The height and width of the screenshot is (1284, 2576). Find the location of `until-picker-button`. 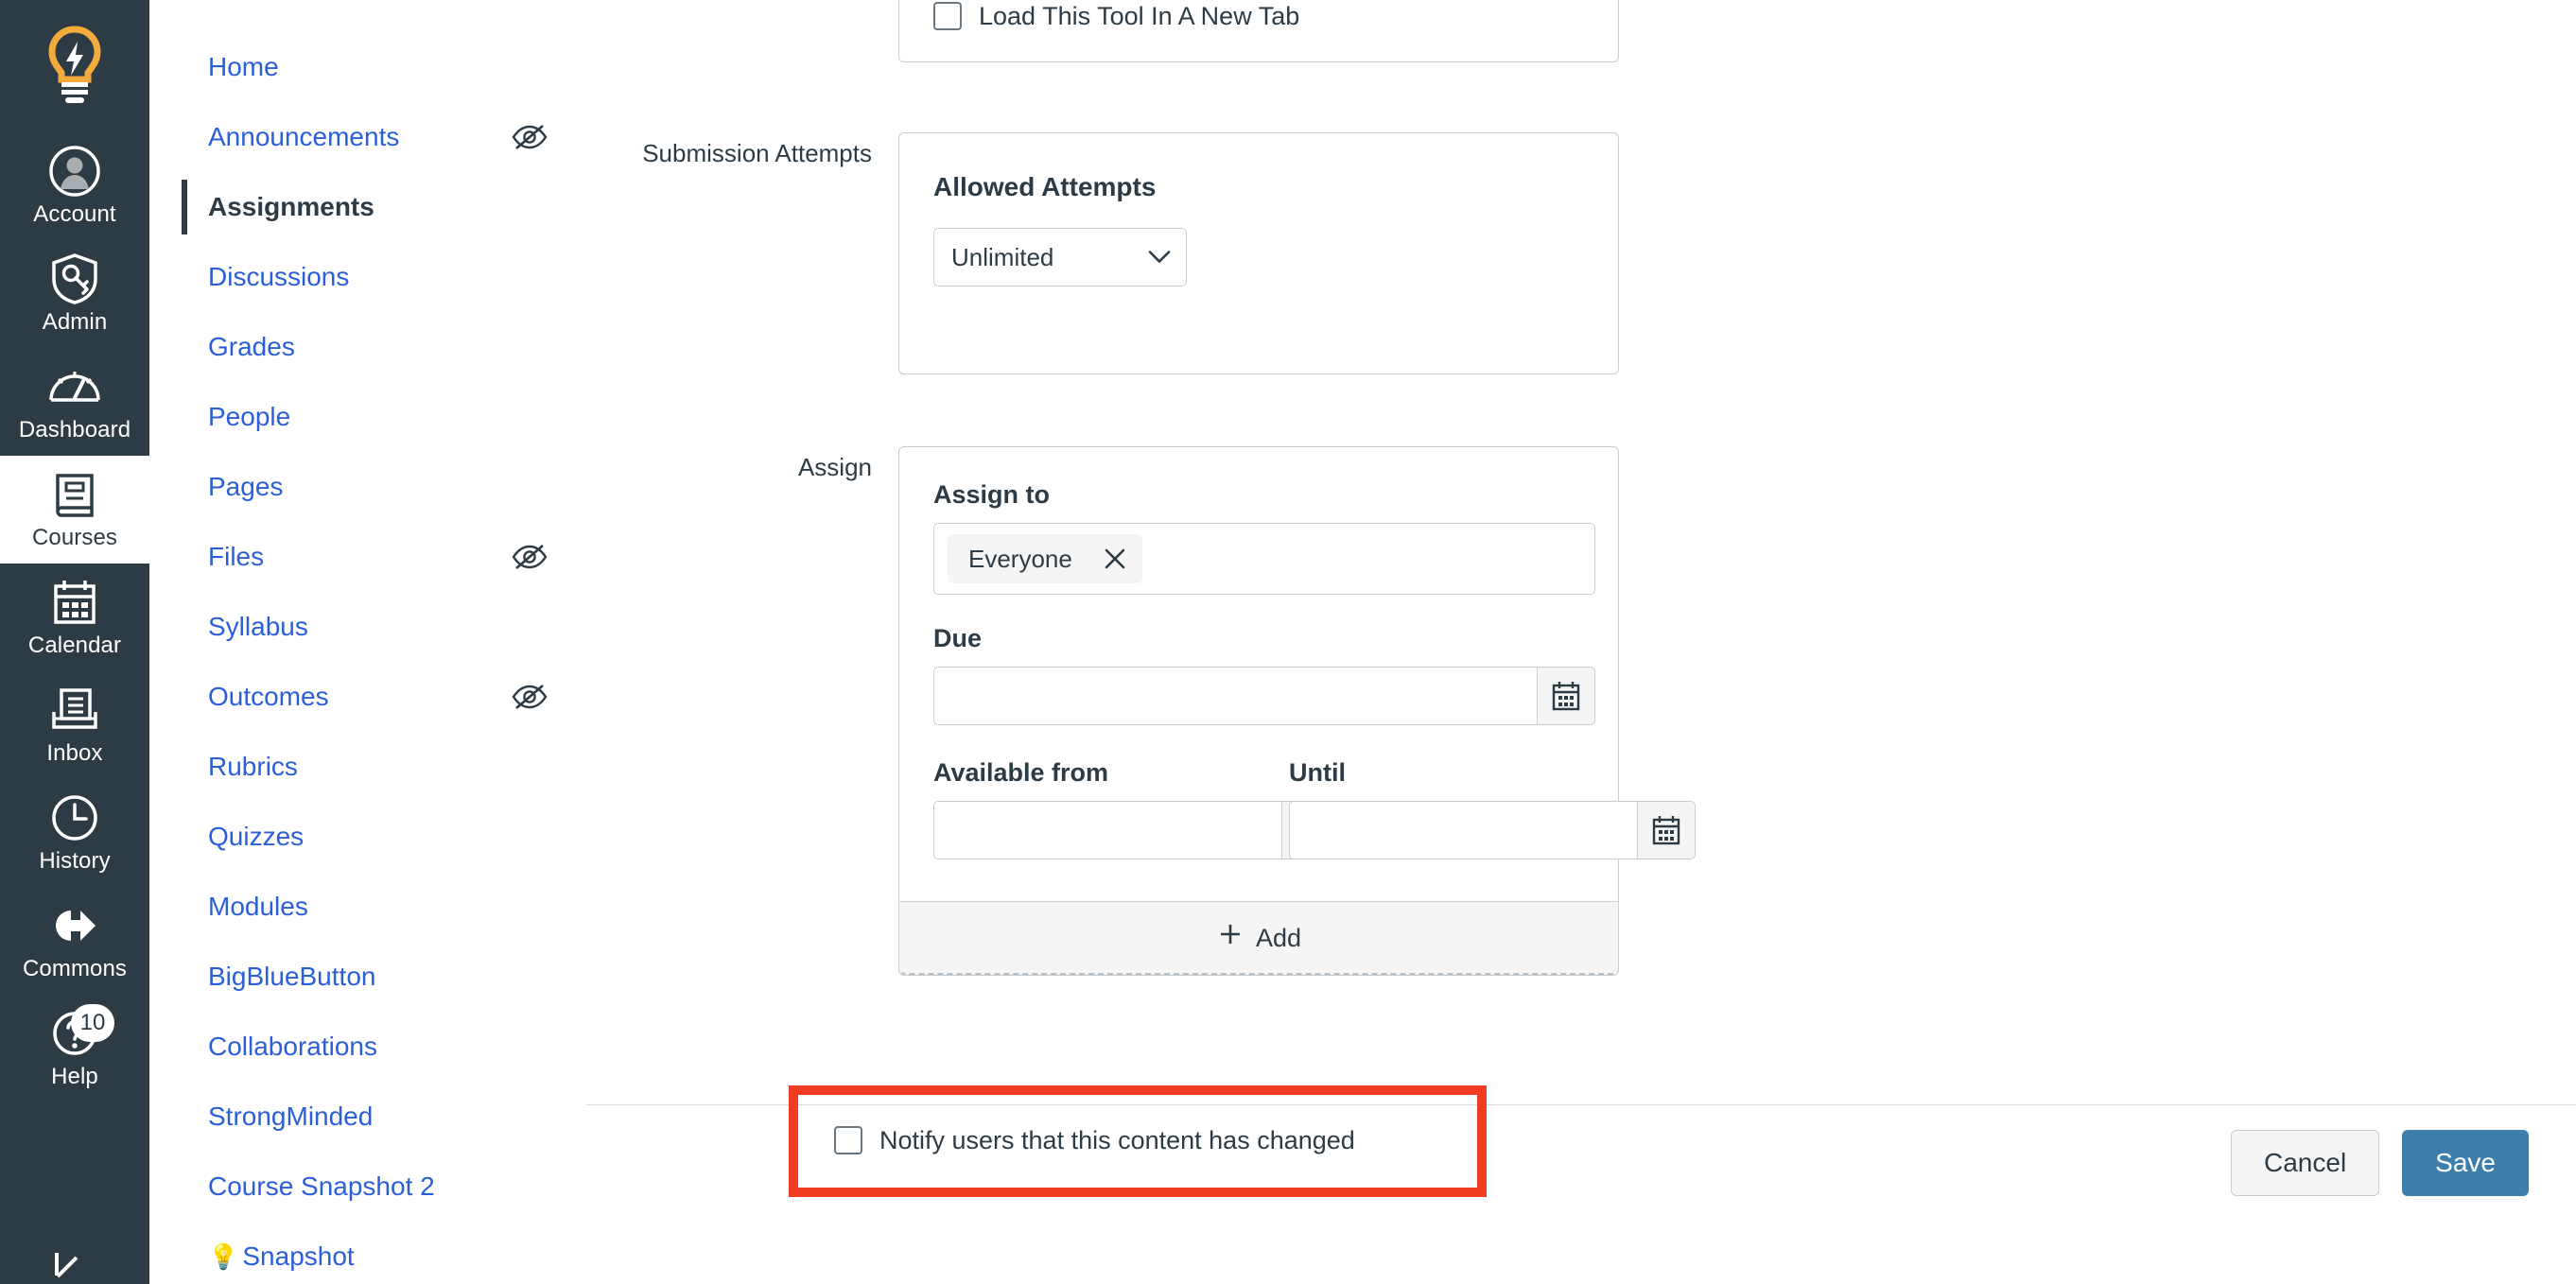

until-picker-button is located at coordinates (1666, 830).